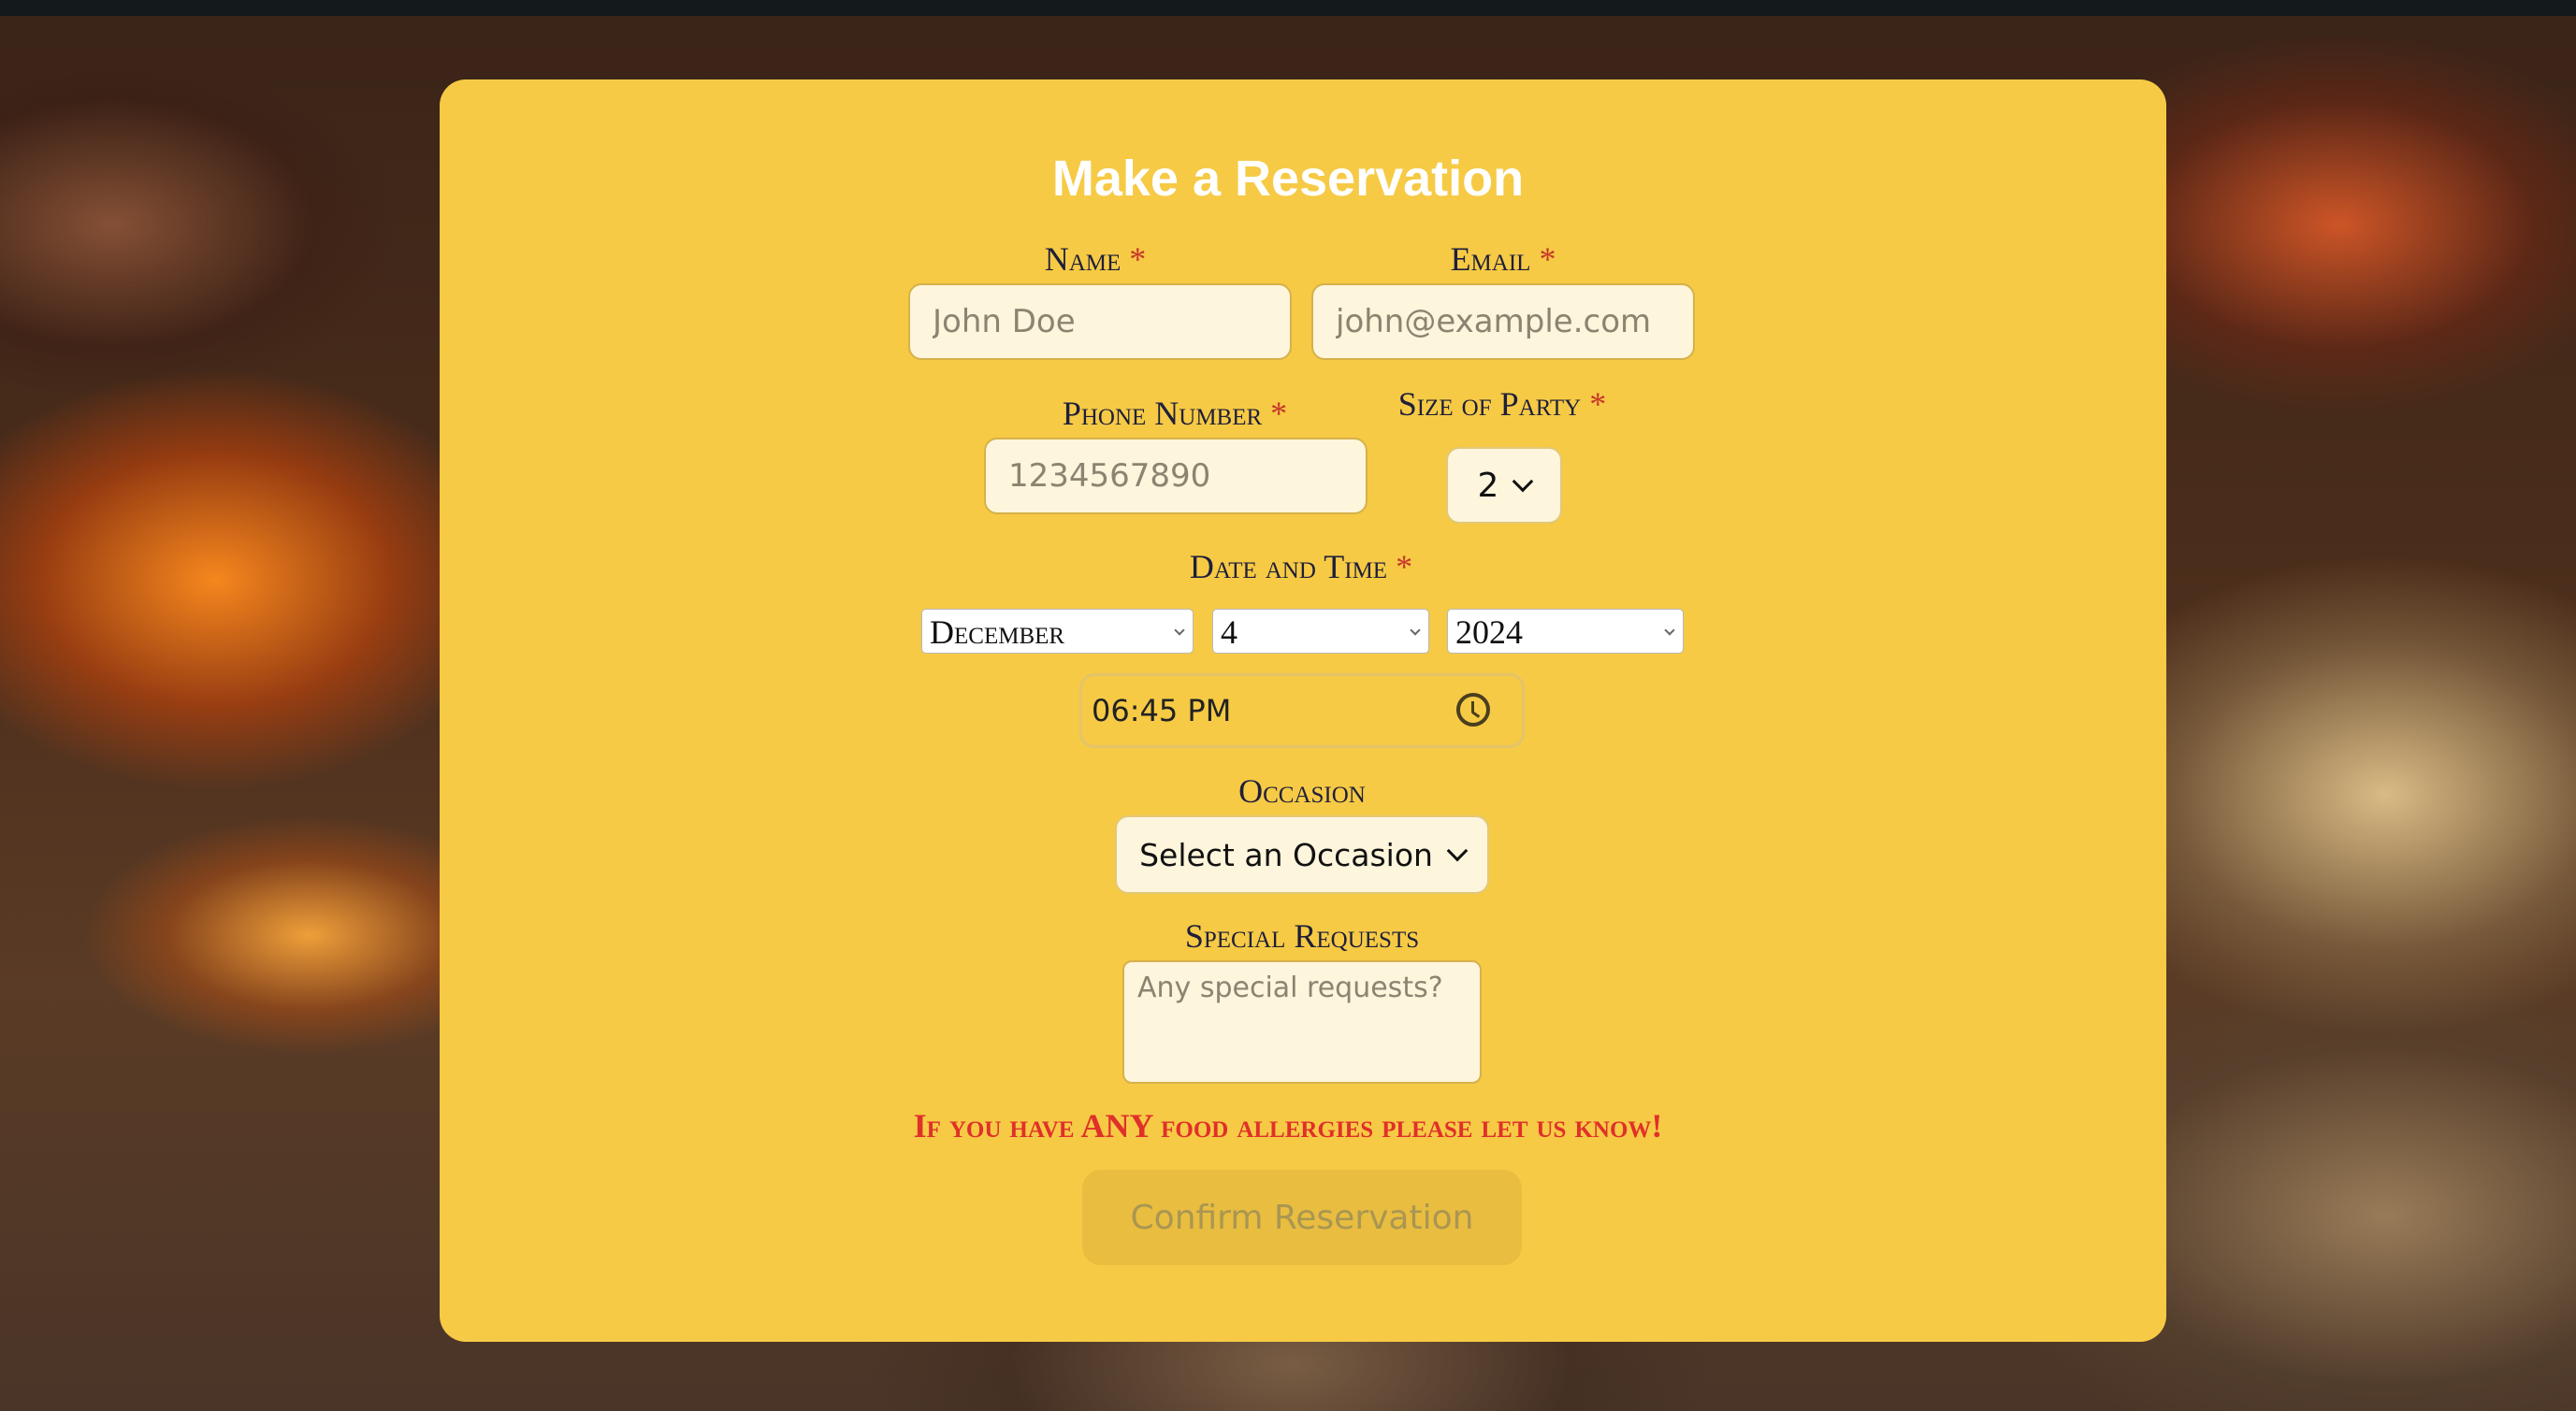 This screenshot has width=2576, height=1411. I want to click on clock-icon, so click(1473, 710).